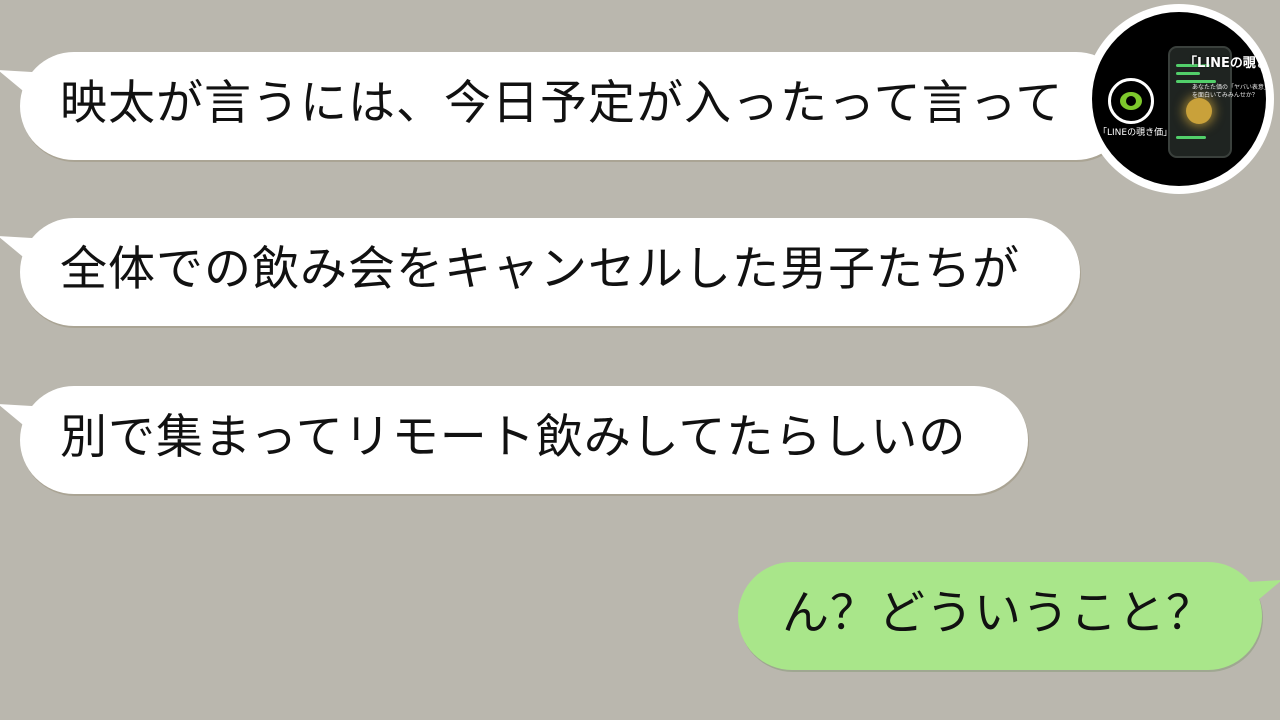  I want to click on incoming-message-bubble: 全体での飲み会をキャンセルした男子たちが, so click(550, 272).